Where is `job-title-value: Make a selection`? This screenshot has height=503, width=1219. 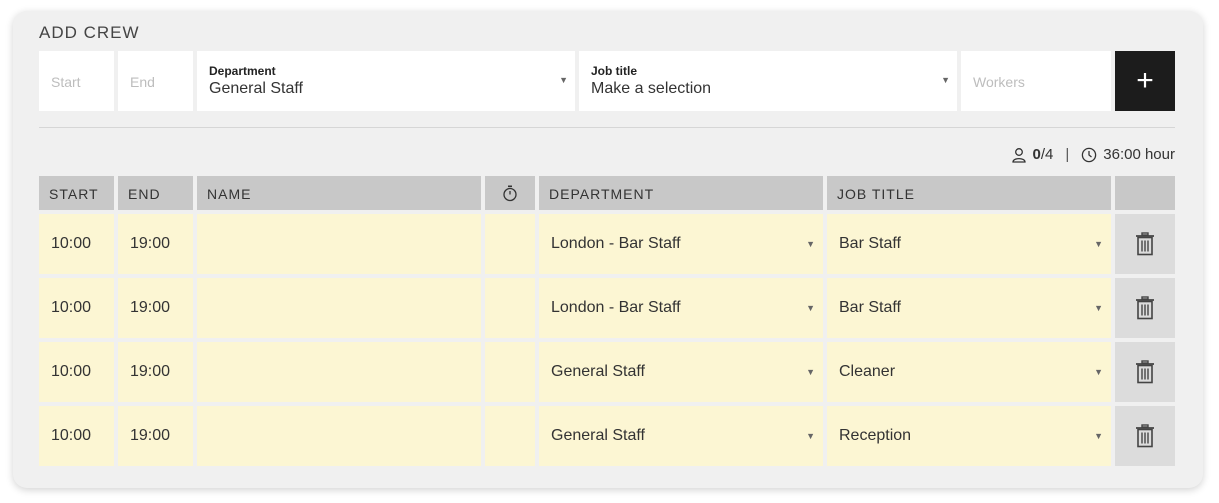 job-title-value: Make a selection is located at coordinates (651, 88).